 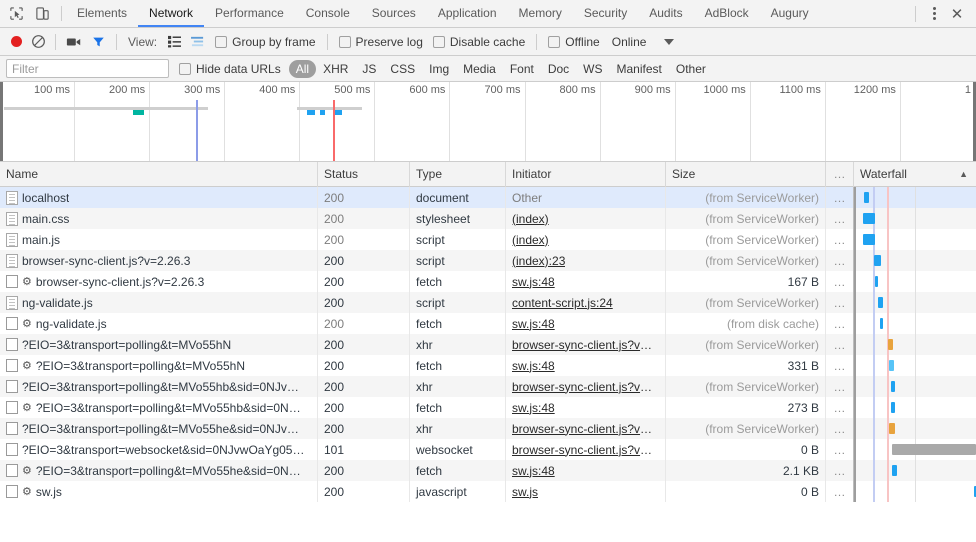 What do you see at coordinates (665, 13) in the screenshot?
I see `tab-audits: Audits` at bounding box center [665, 13].